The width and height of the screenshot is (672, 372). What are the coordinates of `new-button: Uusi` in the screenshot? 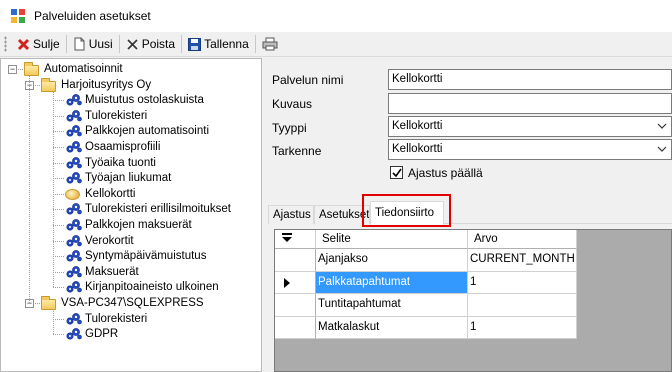 It's located at (93, 44).